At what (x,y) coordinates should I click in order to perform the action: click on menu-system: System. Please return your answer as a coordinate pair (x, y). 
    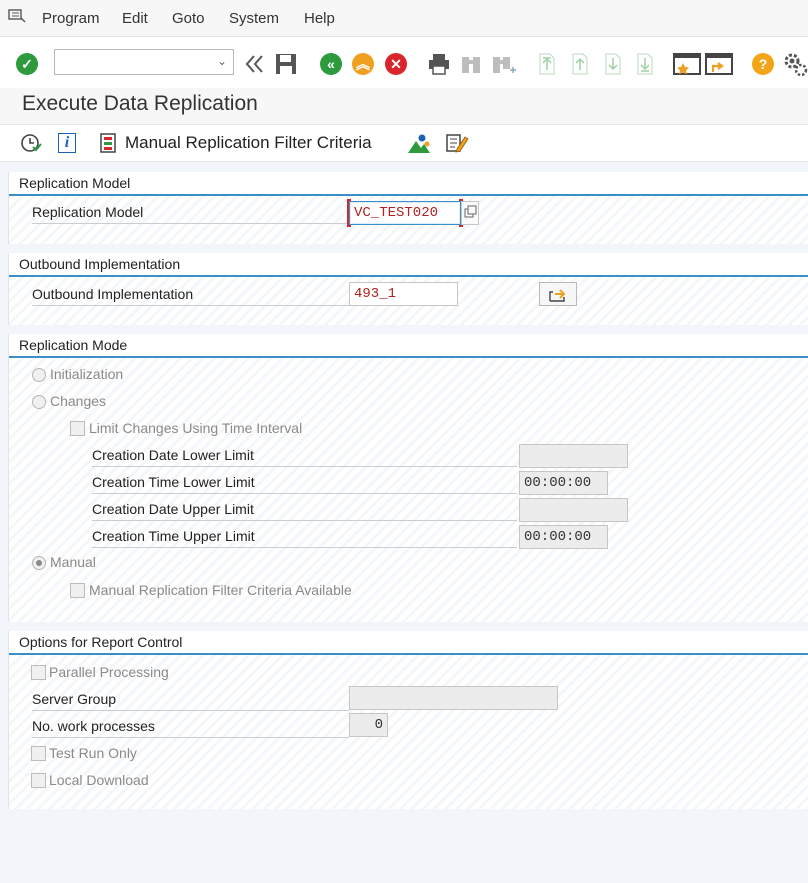
    Looking at the image, I should click on (254, 18).